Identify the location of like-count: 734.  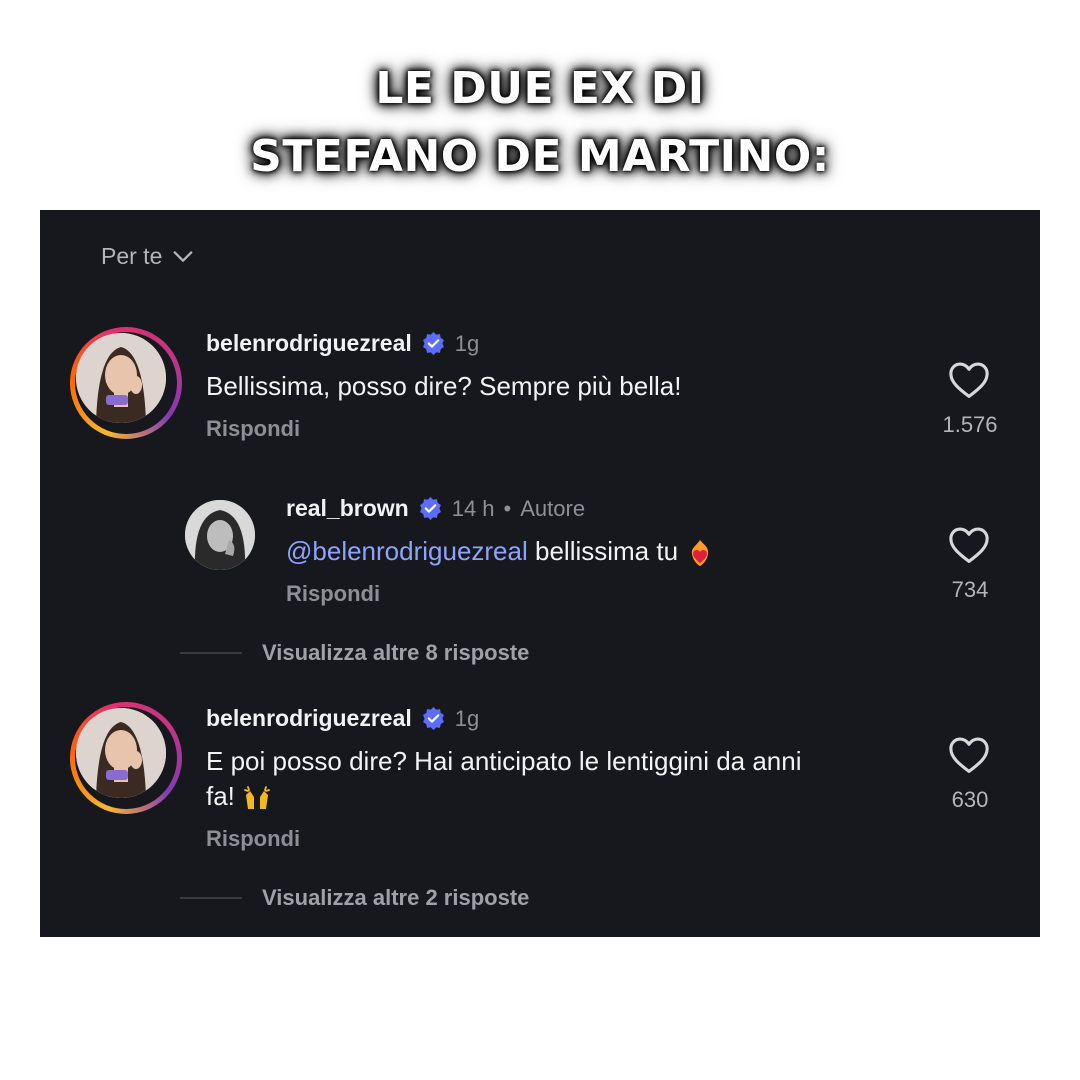
(970, 589).